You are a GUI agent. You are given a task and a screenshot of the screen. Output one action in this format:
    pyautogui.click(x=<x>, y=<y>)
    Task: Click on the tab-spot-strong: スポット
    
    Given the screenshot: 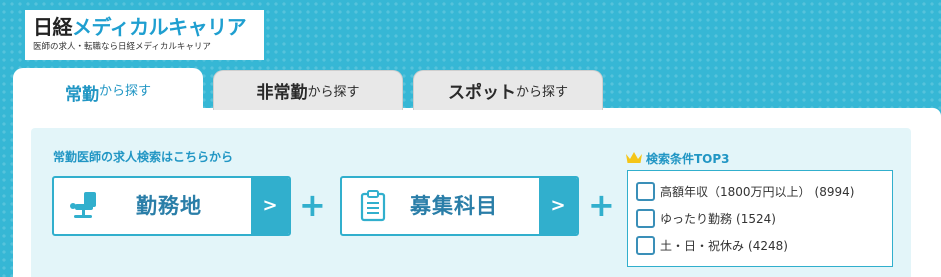 What is the action you would take?
    pyautogui.click(x=481, y=93)
    